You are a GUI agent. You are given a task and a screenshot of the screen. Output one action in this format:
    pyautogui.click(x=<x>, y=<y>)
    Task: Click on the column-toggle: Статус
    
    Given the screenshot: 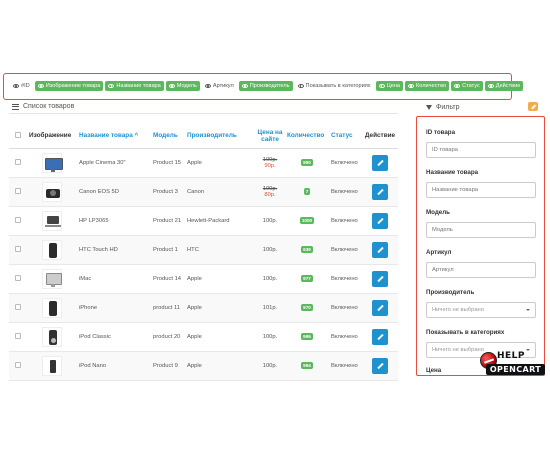 What is the action you would take?
    pyautogui.click(x=467, y=86)
    